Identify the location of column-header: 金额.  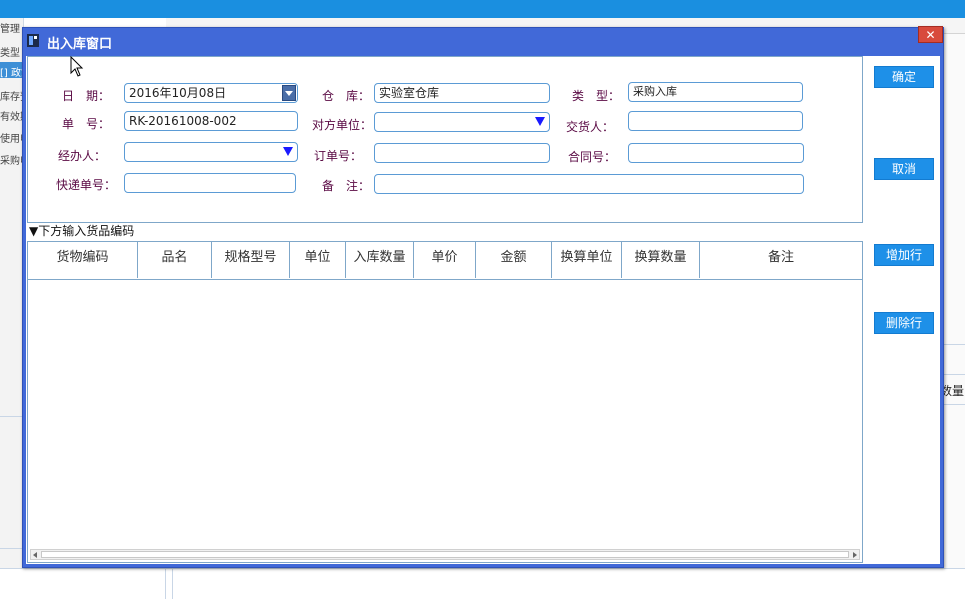
(514, 260).